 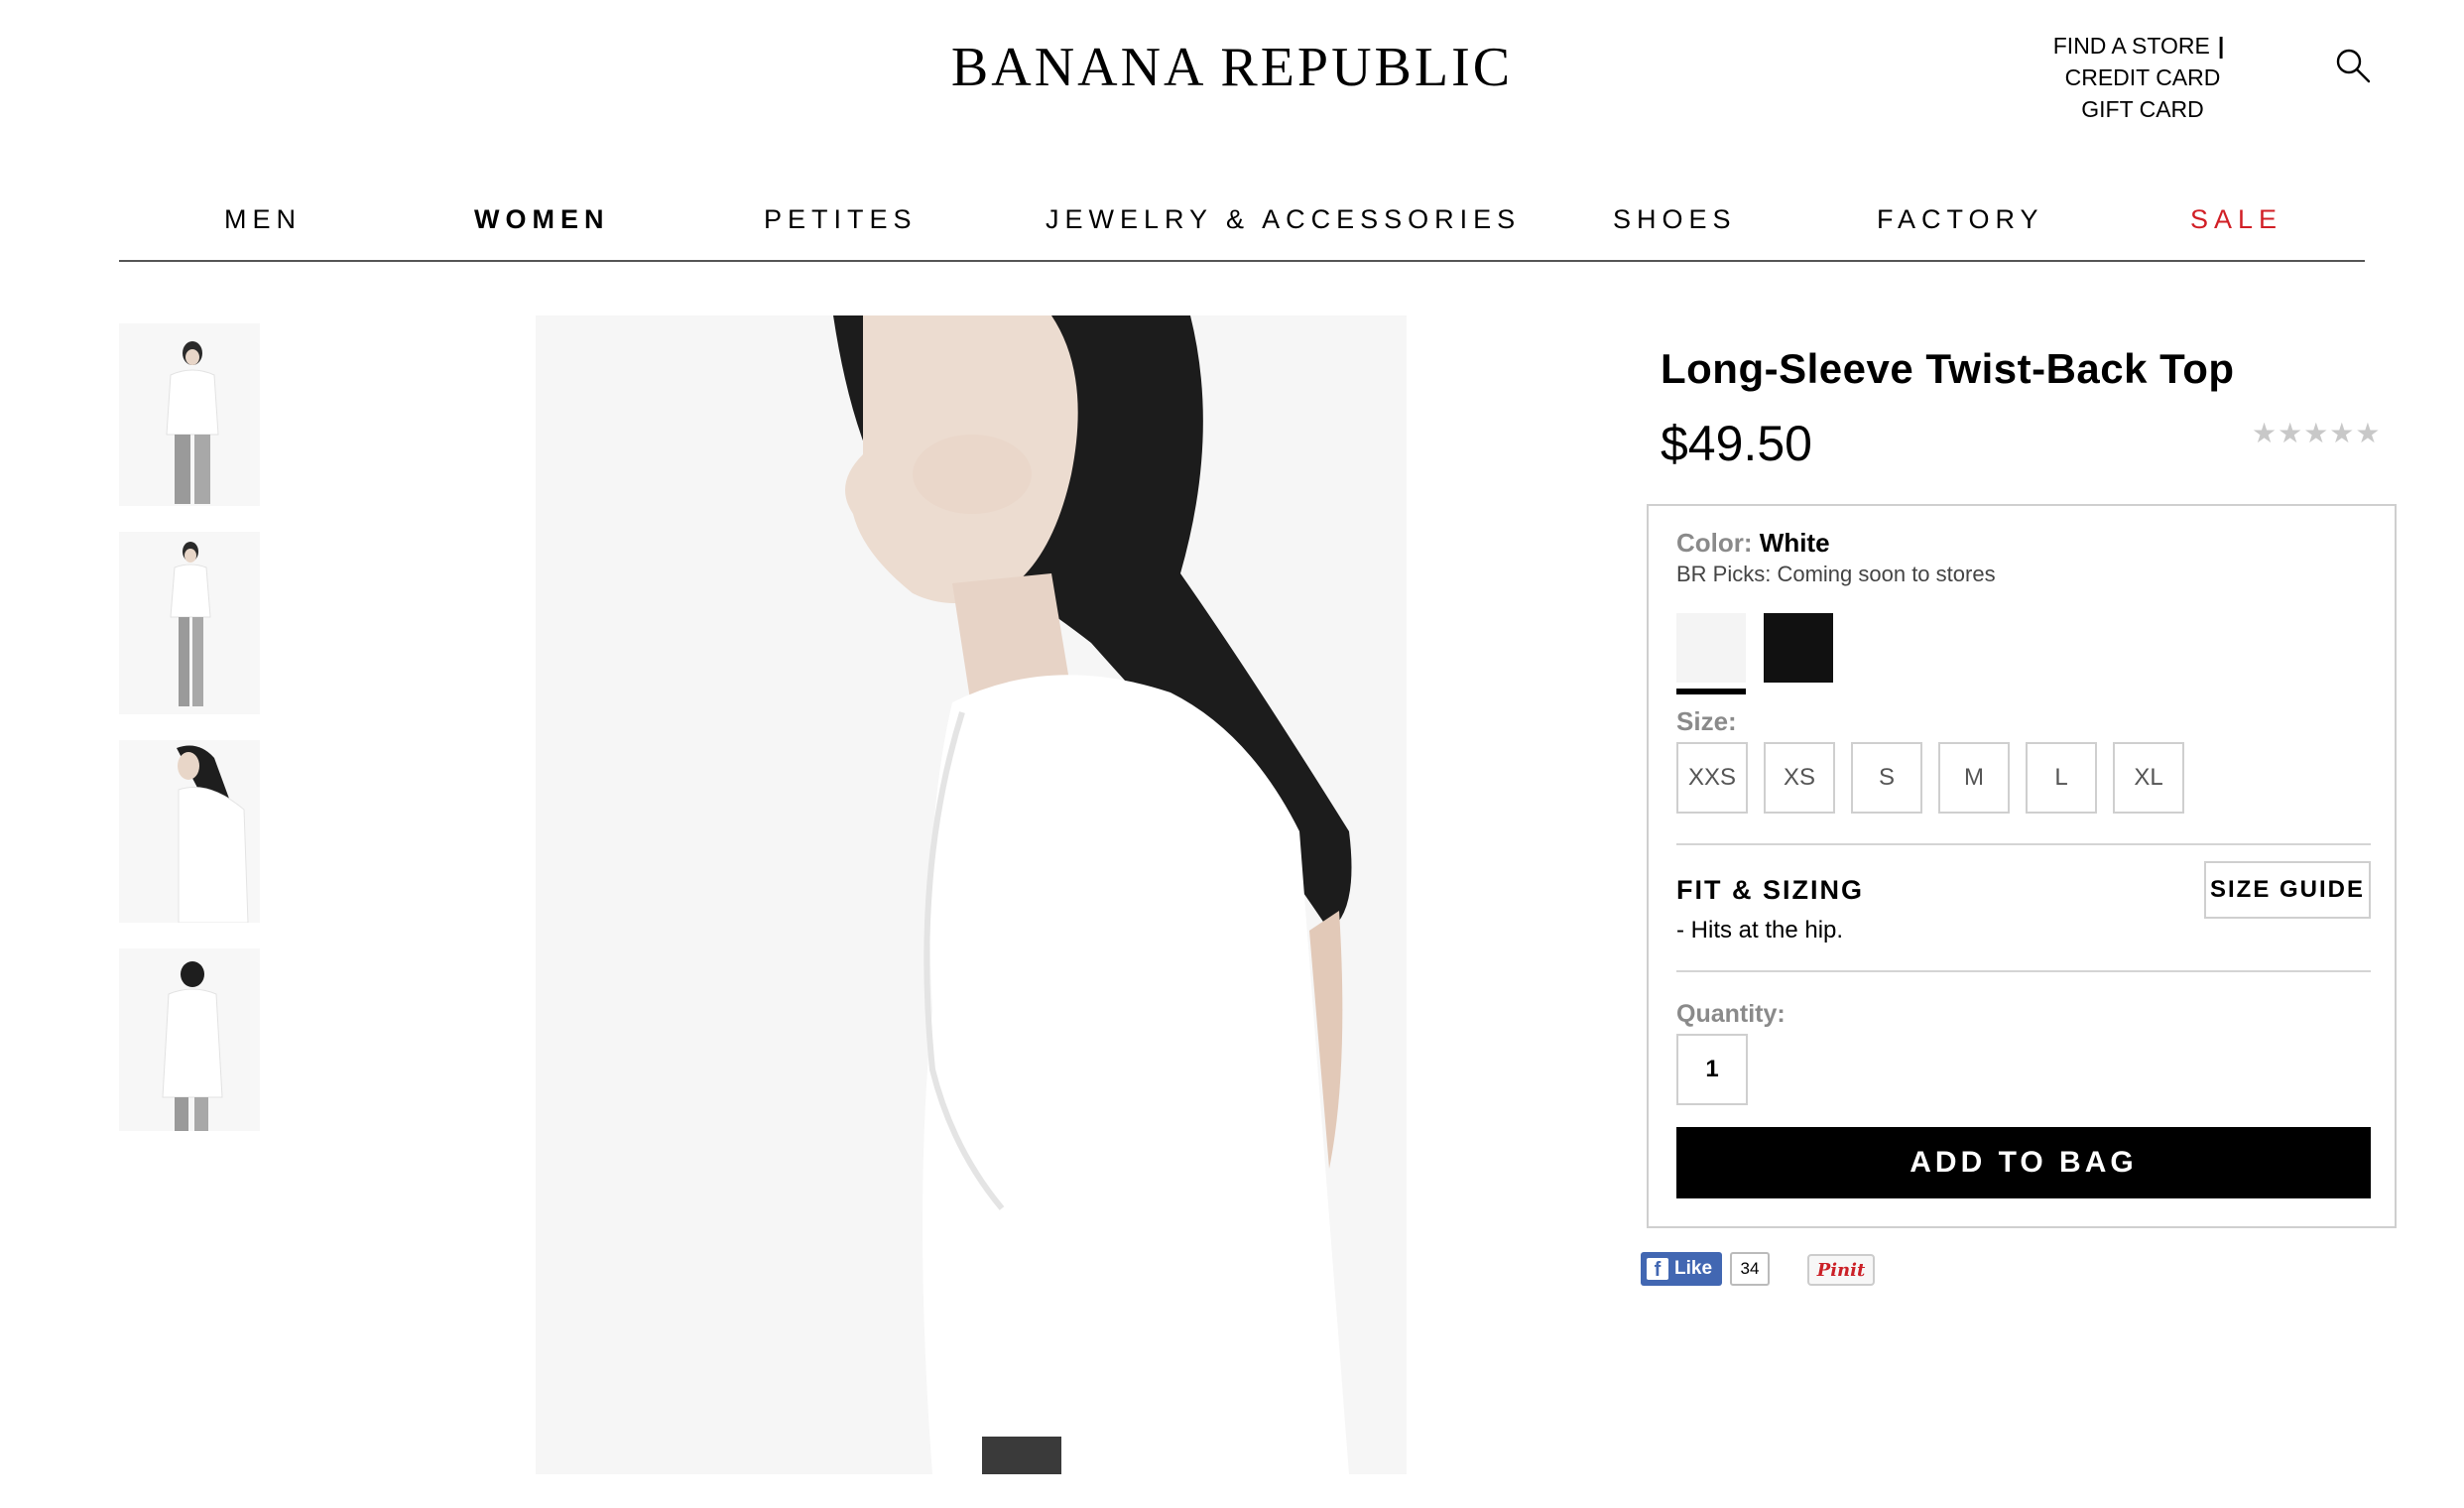 I want to click on nav-item-jewelry-accessories: JEWELRY & ACCESSORIES, so click(x=1284, y=219).